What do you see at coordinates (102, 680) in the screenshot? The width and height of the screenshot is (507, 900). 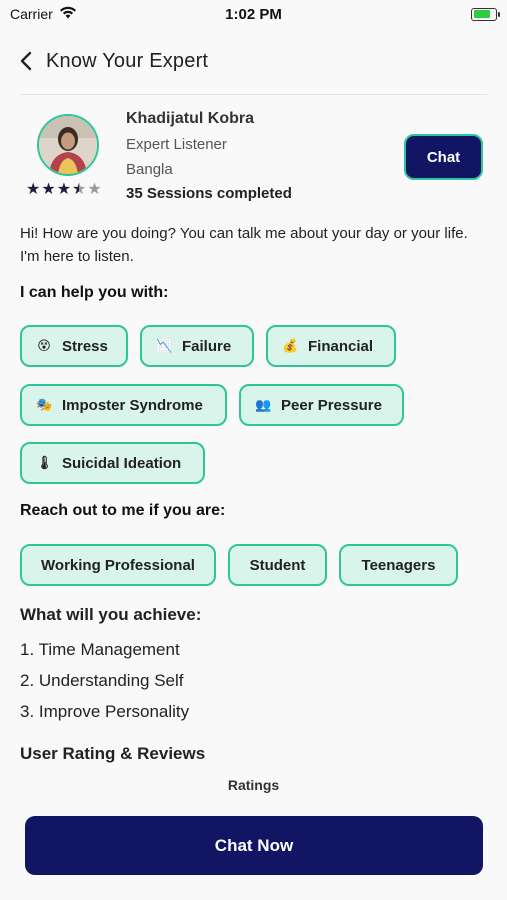 I see `achieve-item: 2. Understanding Self` at bounding box center [102, 680].